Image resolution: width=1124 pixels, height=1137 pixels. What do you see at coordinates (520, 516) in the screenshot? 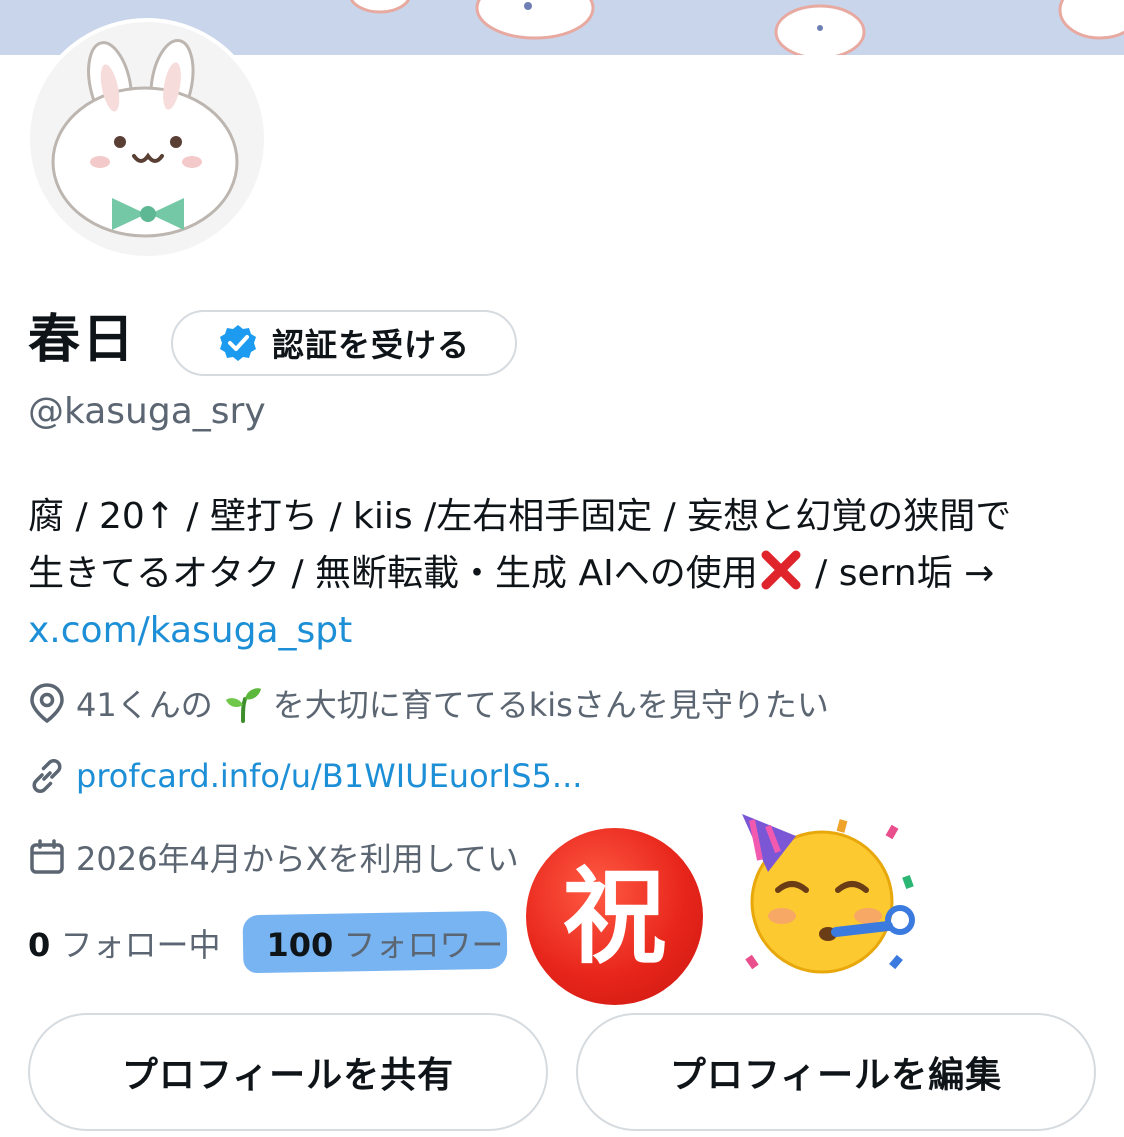
I see `bio-line-1: 腐 / 20↑ / 壁打ち / kiis /左右相手固定 / 妄想と幻覚の狭間で` at bounding box center [520, 516].